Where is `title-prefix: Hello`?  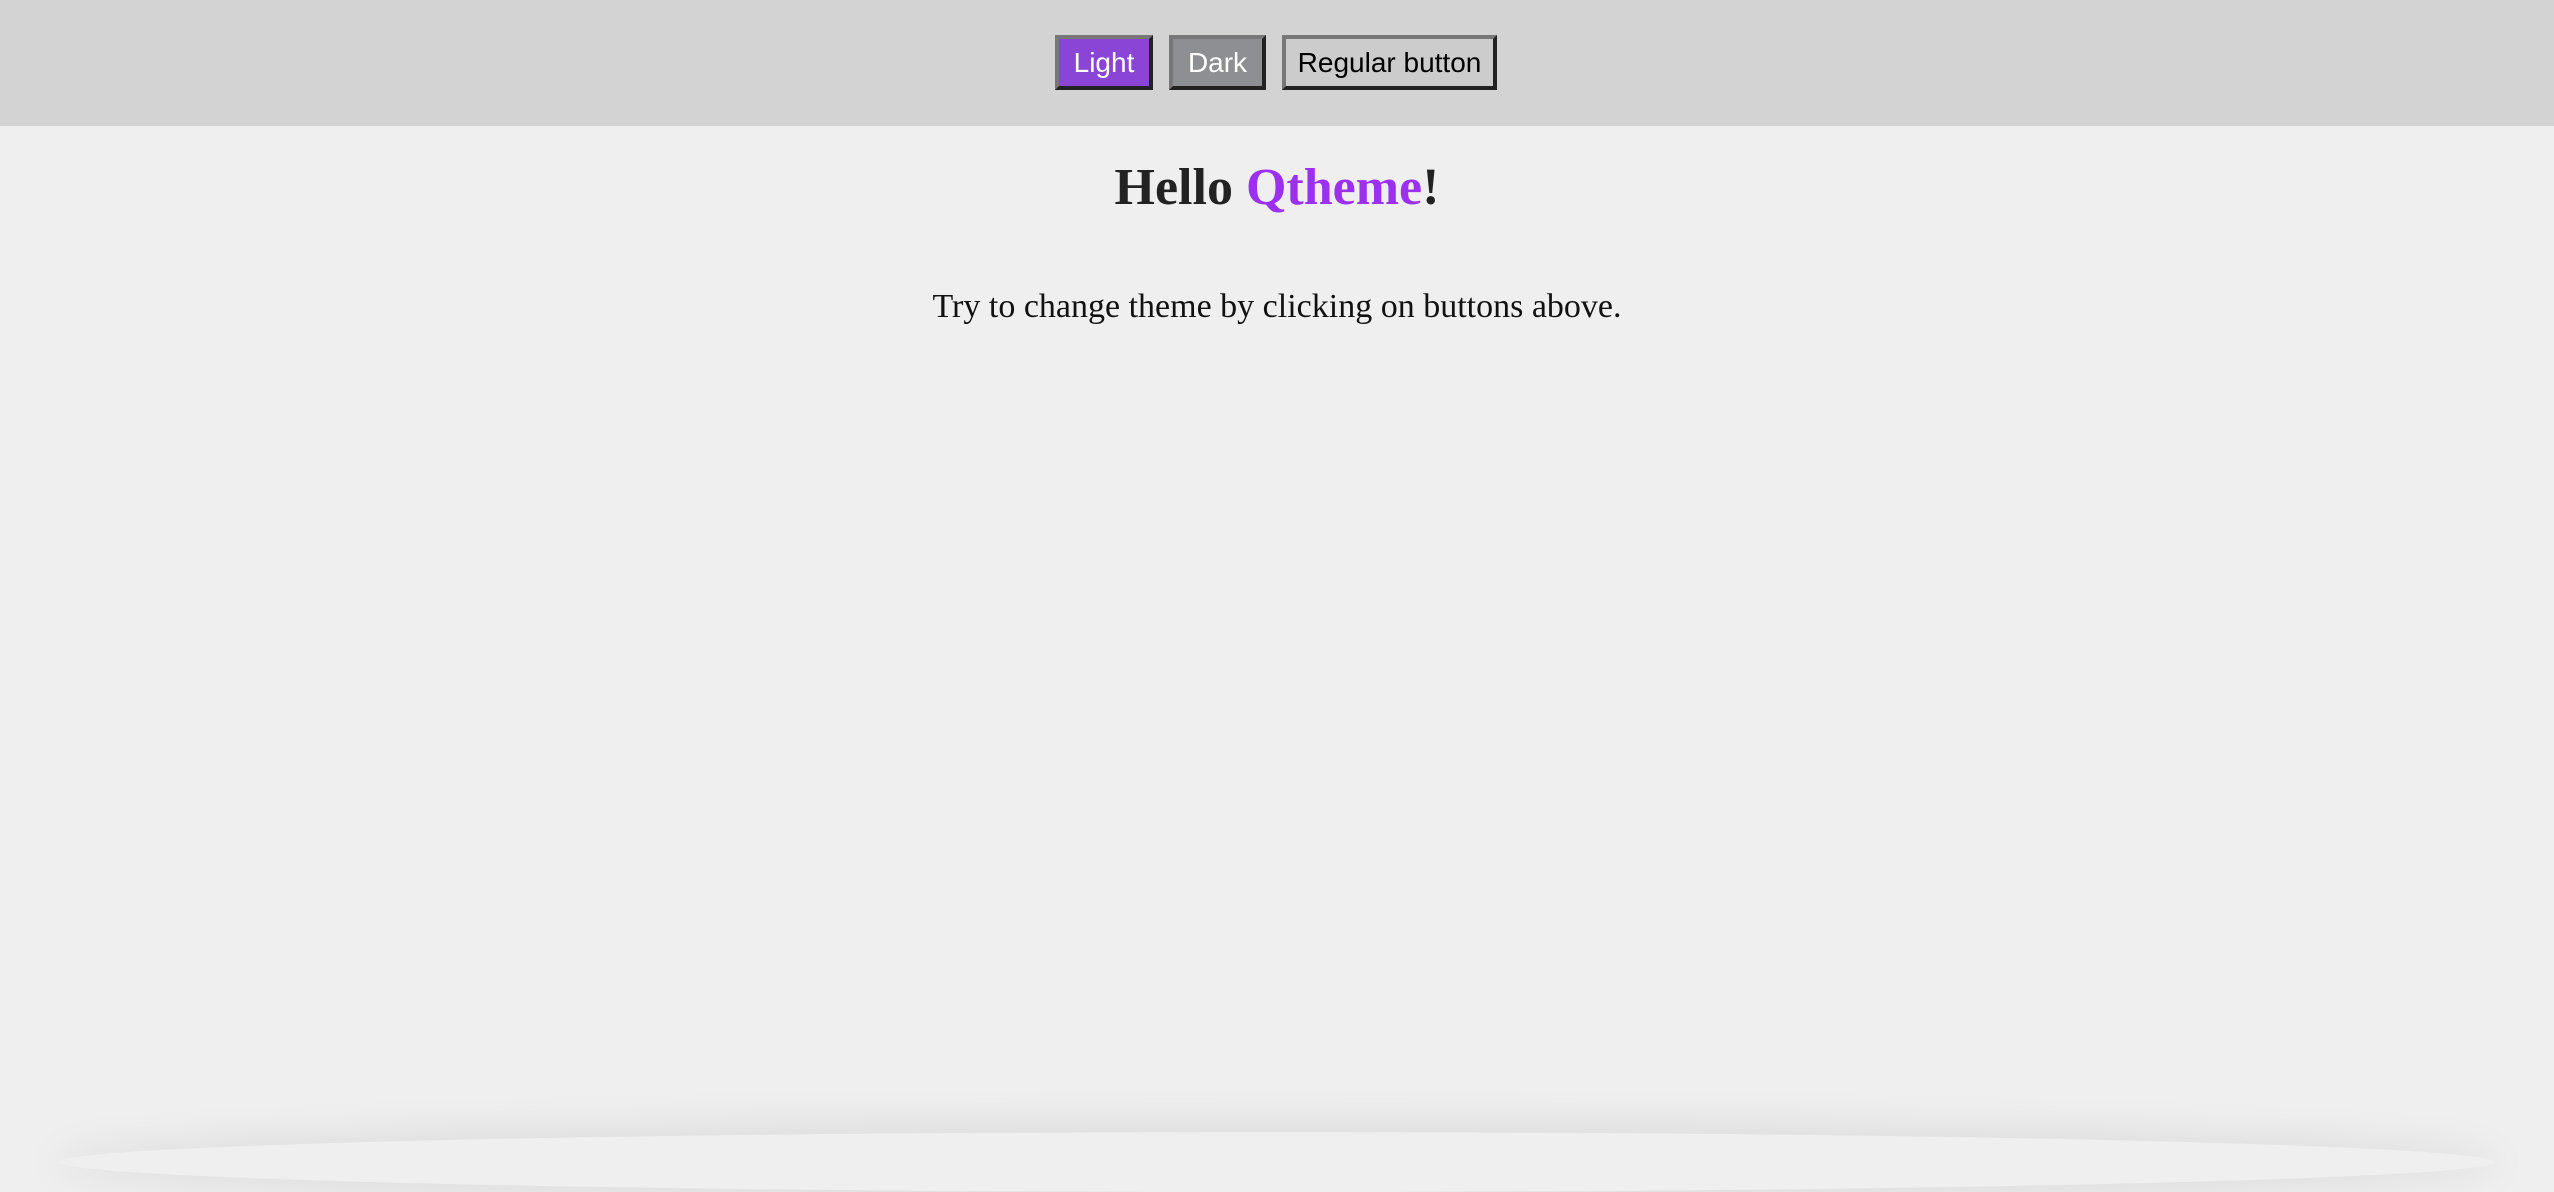 title-prefix: Hello is located at coordinates (1180, 187).